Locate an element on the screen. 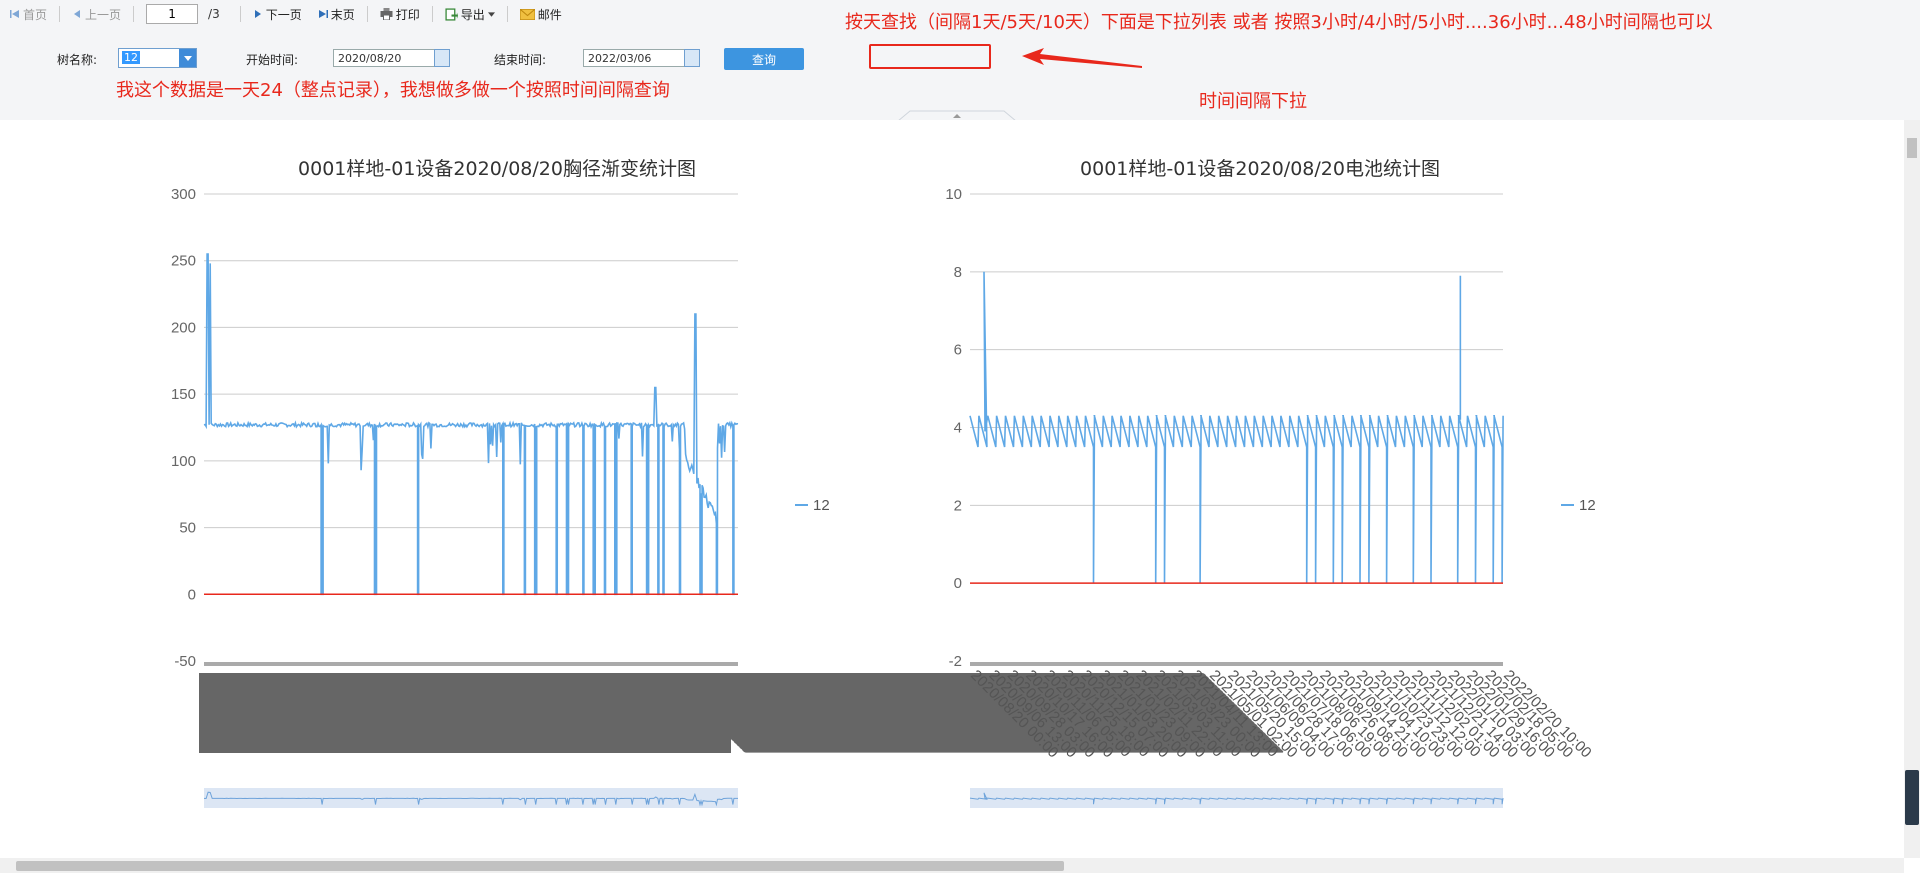  y-tick-label: 4 is located at coordinates (958, 428).